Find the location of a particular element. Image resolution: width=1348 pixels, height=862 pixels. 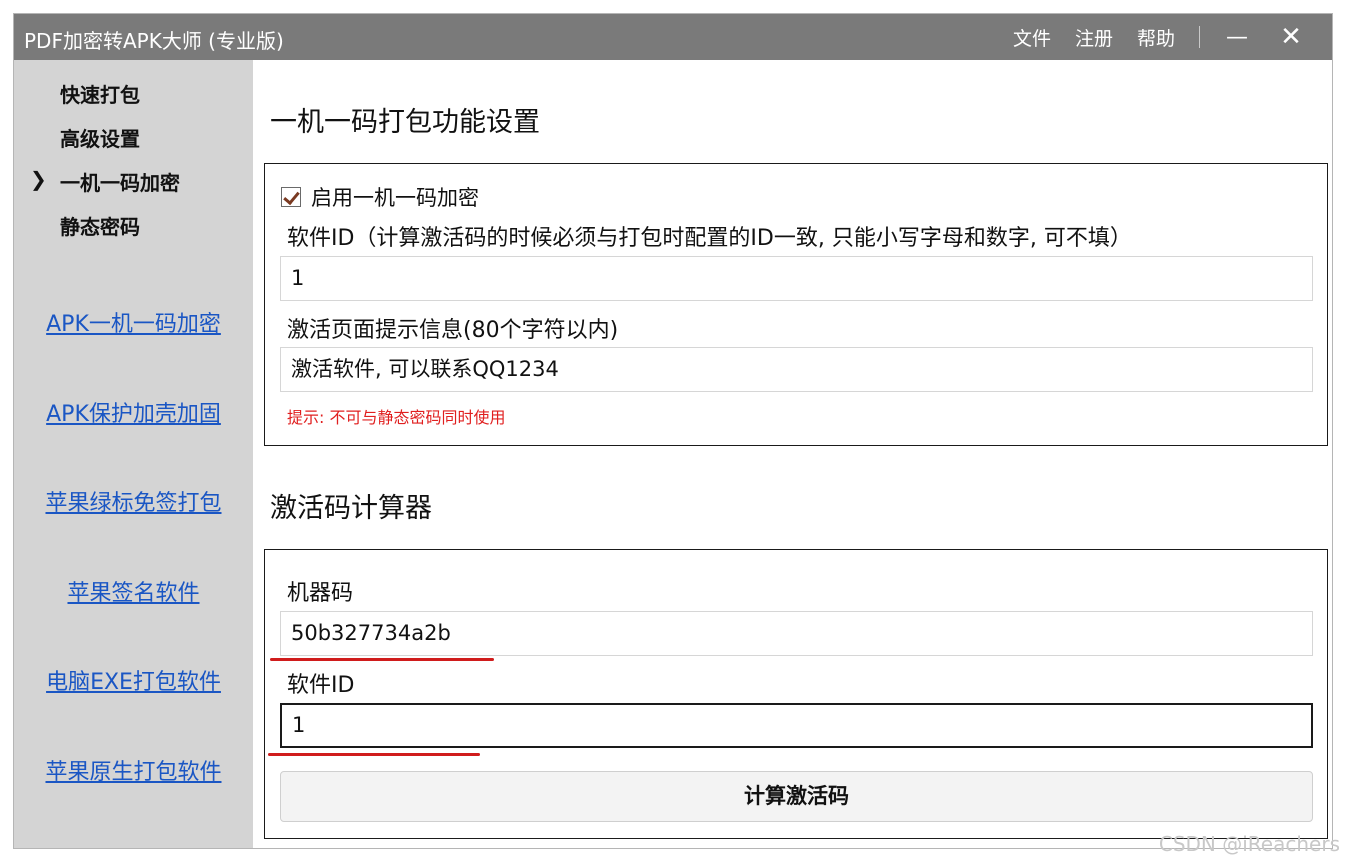

link-apk-protection: APK保护加壳加固 is located at coordinates (133, 412).